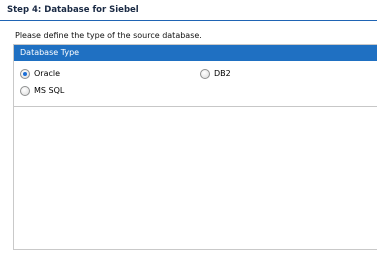  Describe the element at coordinates (195, 106) in the screenshot. I see `panel-divider` at that location.